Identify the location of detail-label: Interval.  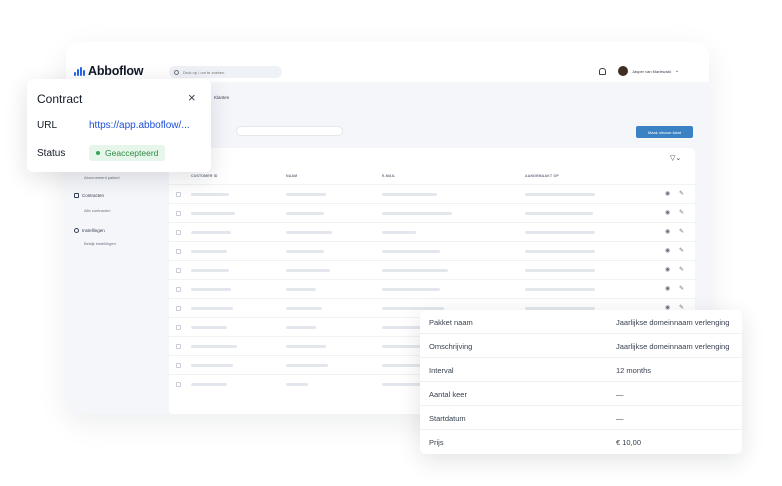
(441, 370).